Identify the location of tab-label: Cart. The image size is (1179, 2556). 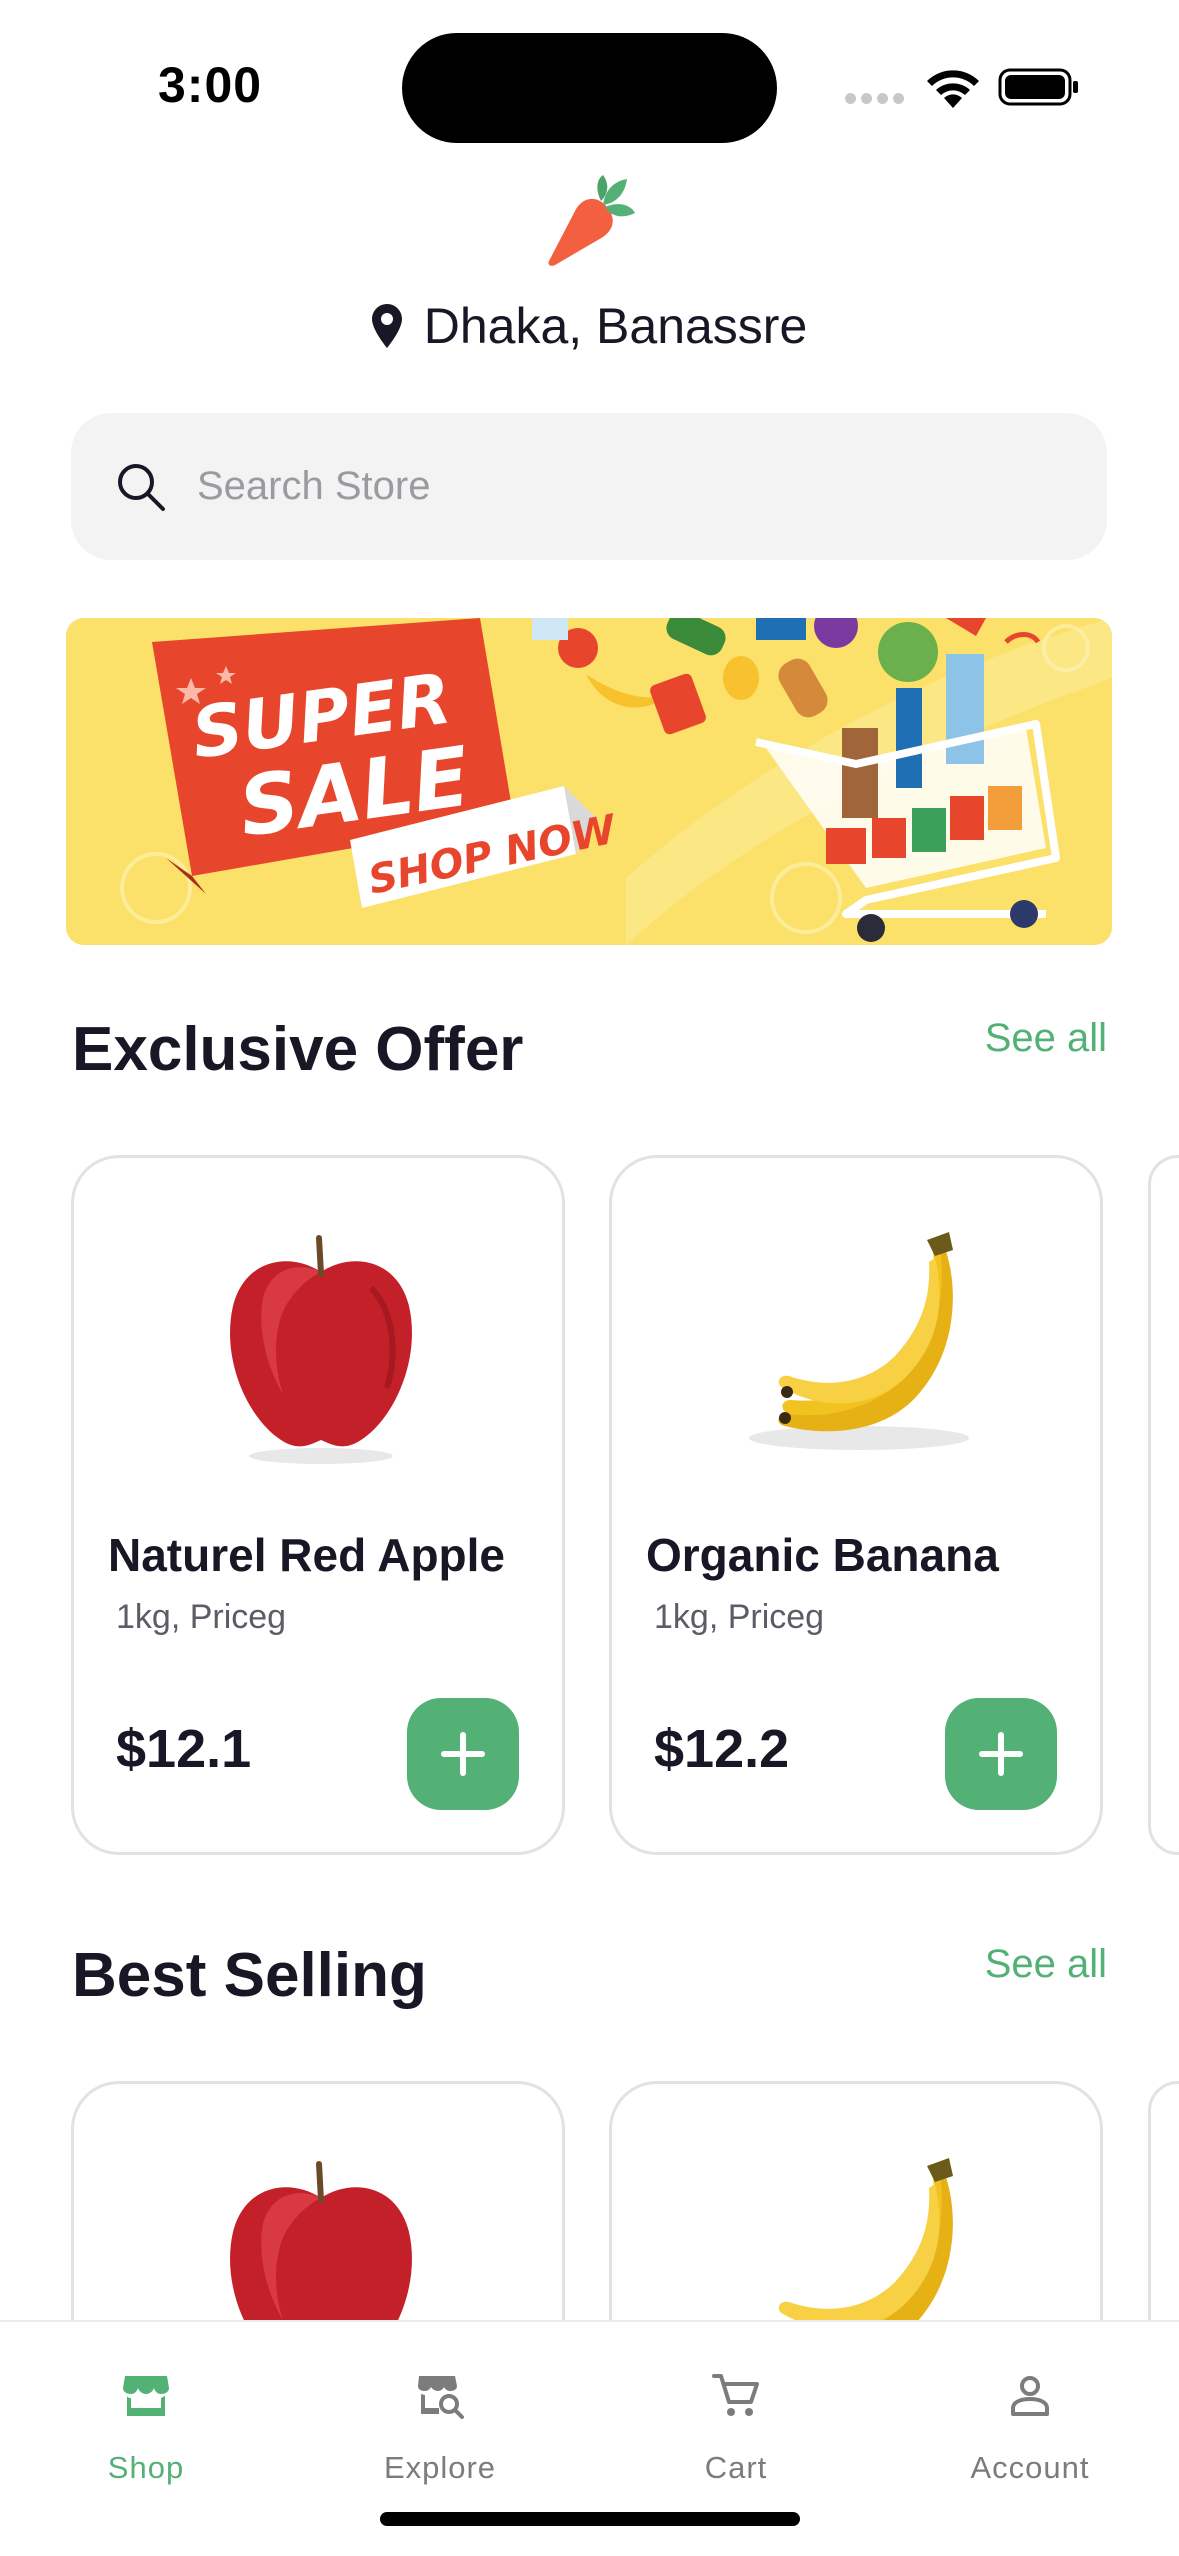
(736, 2467).